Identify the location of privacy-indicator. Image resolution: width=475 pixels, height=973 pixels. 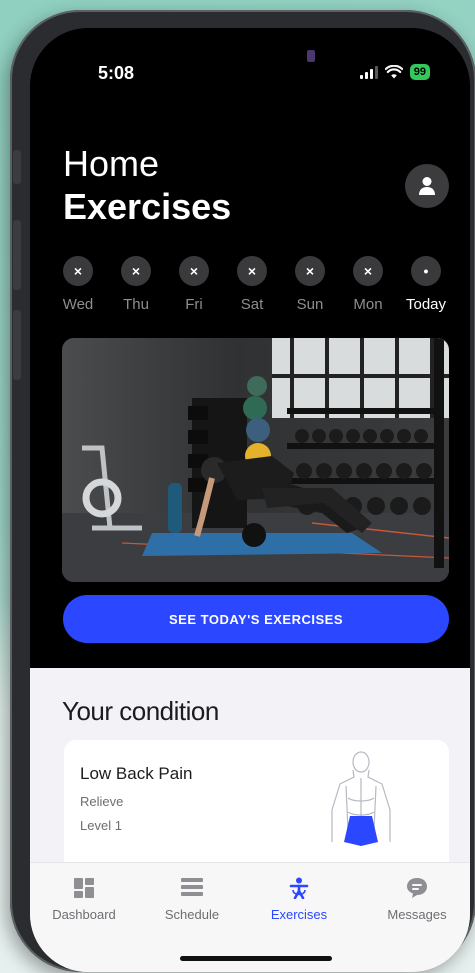
(311, 56).